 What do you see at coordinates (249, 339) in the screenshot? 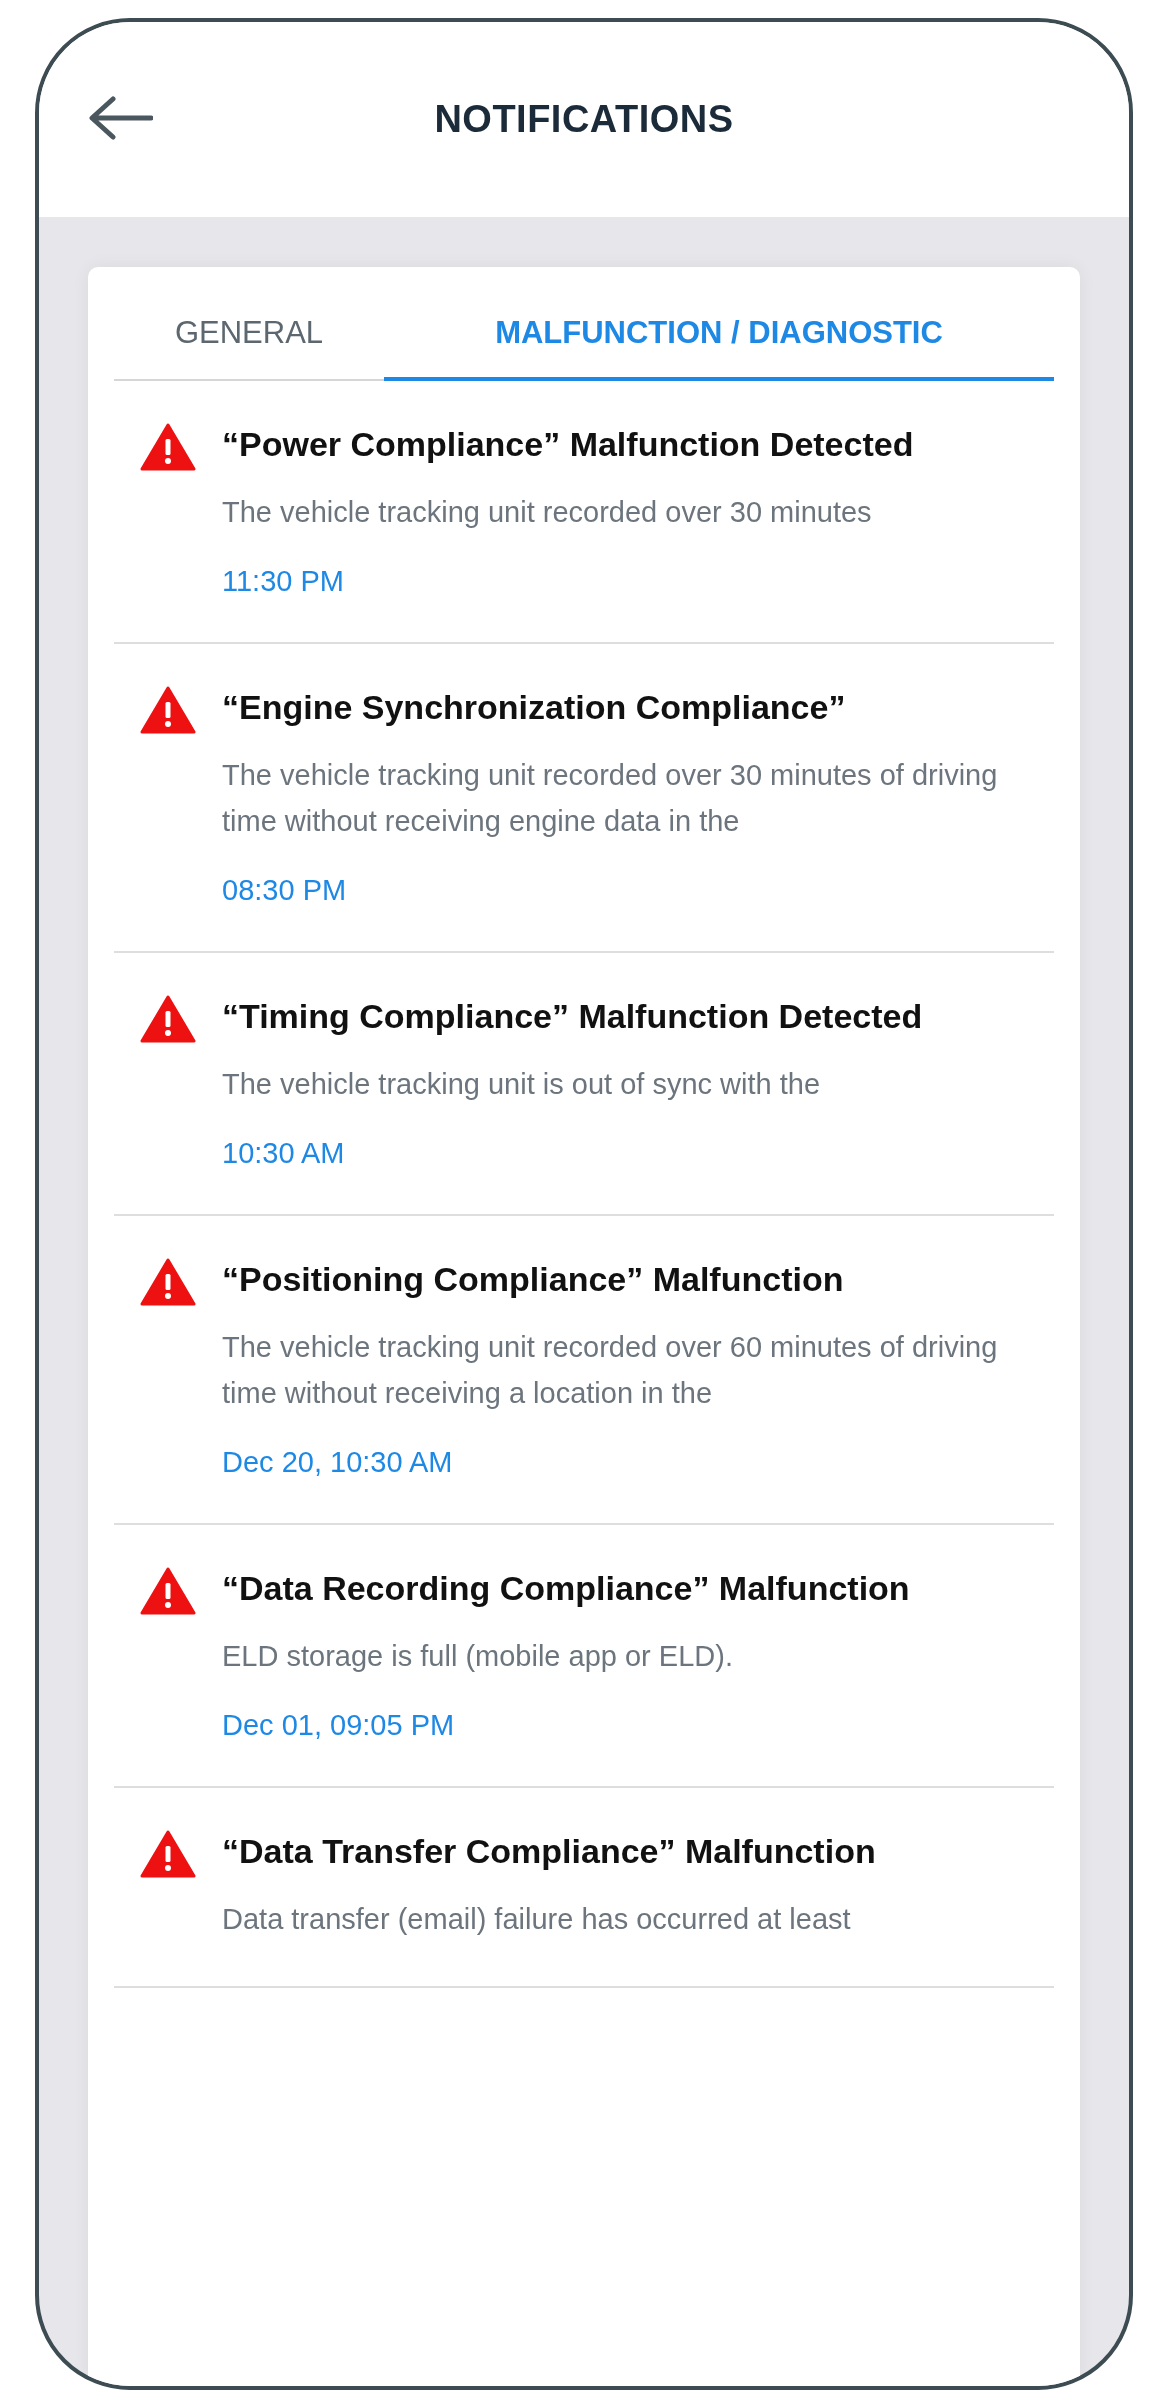
I see `tab: GENERAL` at bounding box center [249, 339].